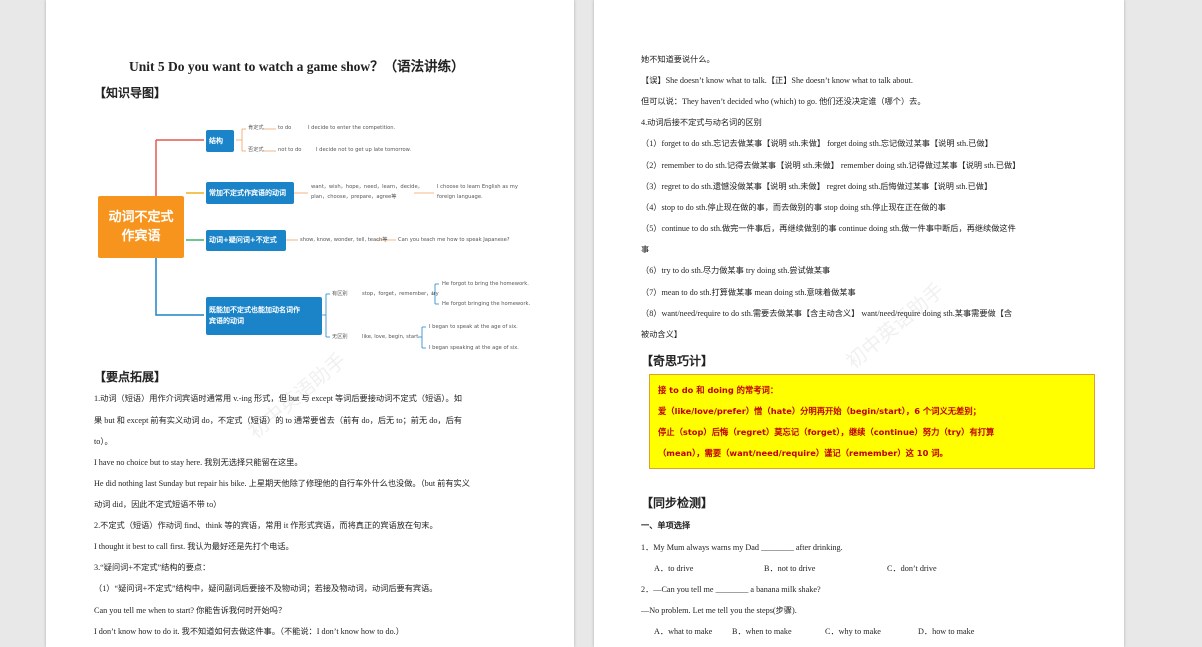 The height and width of the screenshot is (647, 1202). What do you see at coordinates (677, 503) in the screenshot?
I see `section-test-heading: 【同步检测】` at bounding box center [677, 503].